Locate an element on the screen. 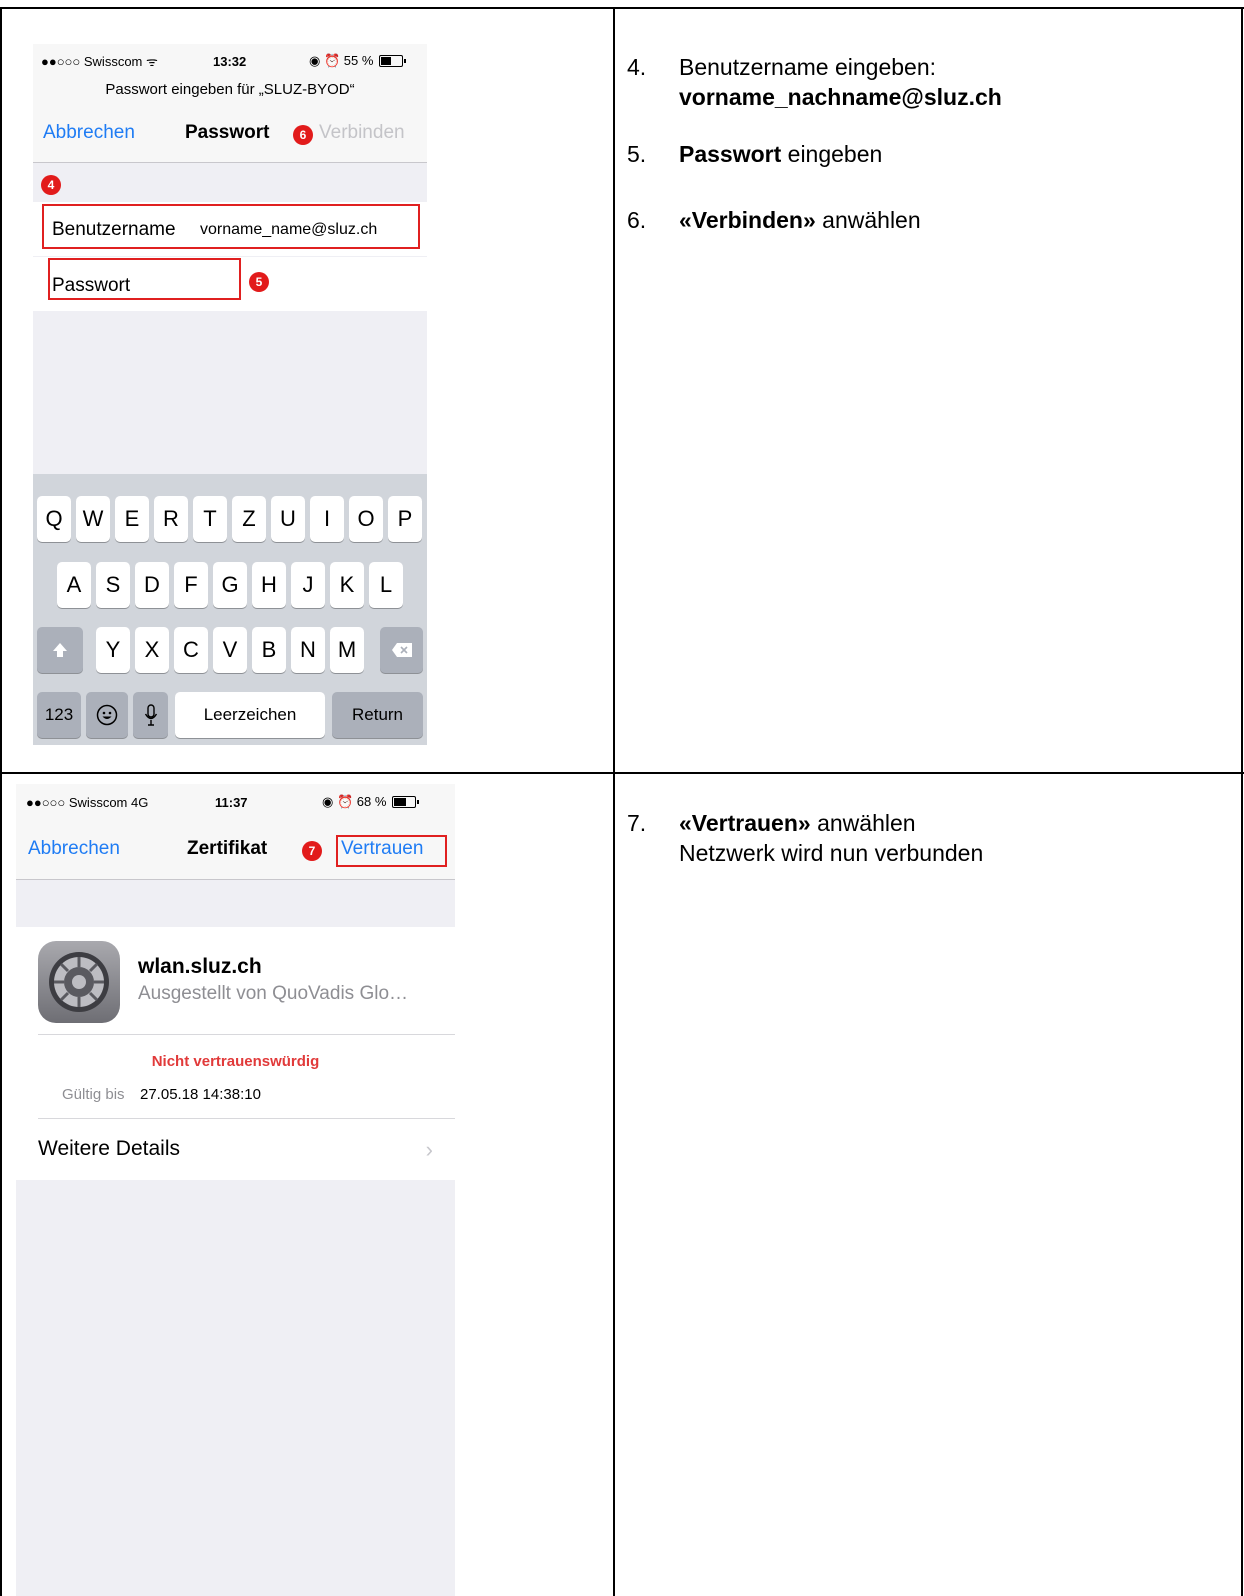 The width and height of the screenshot is (1244, 1596). key-z: Z is located at coordinates (249, 519).